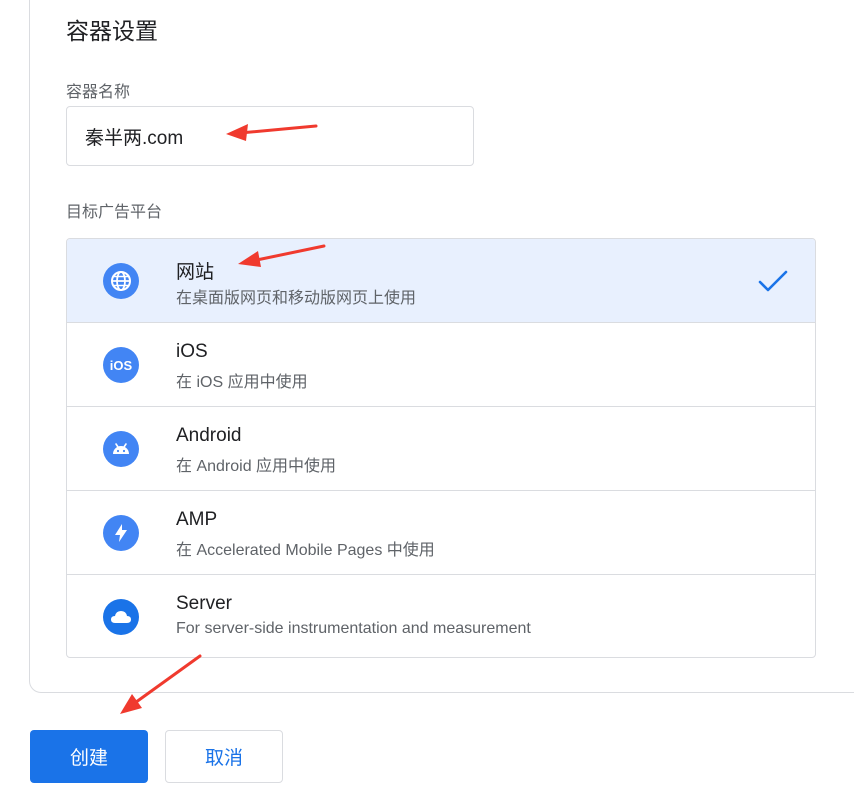 This screenshot has height=811, width=854. Describe the element at coordinates (121, 449) in the screenshot. I see `android-icon` at that location.